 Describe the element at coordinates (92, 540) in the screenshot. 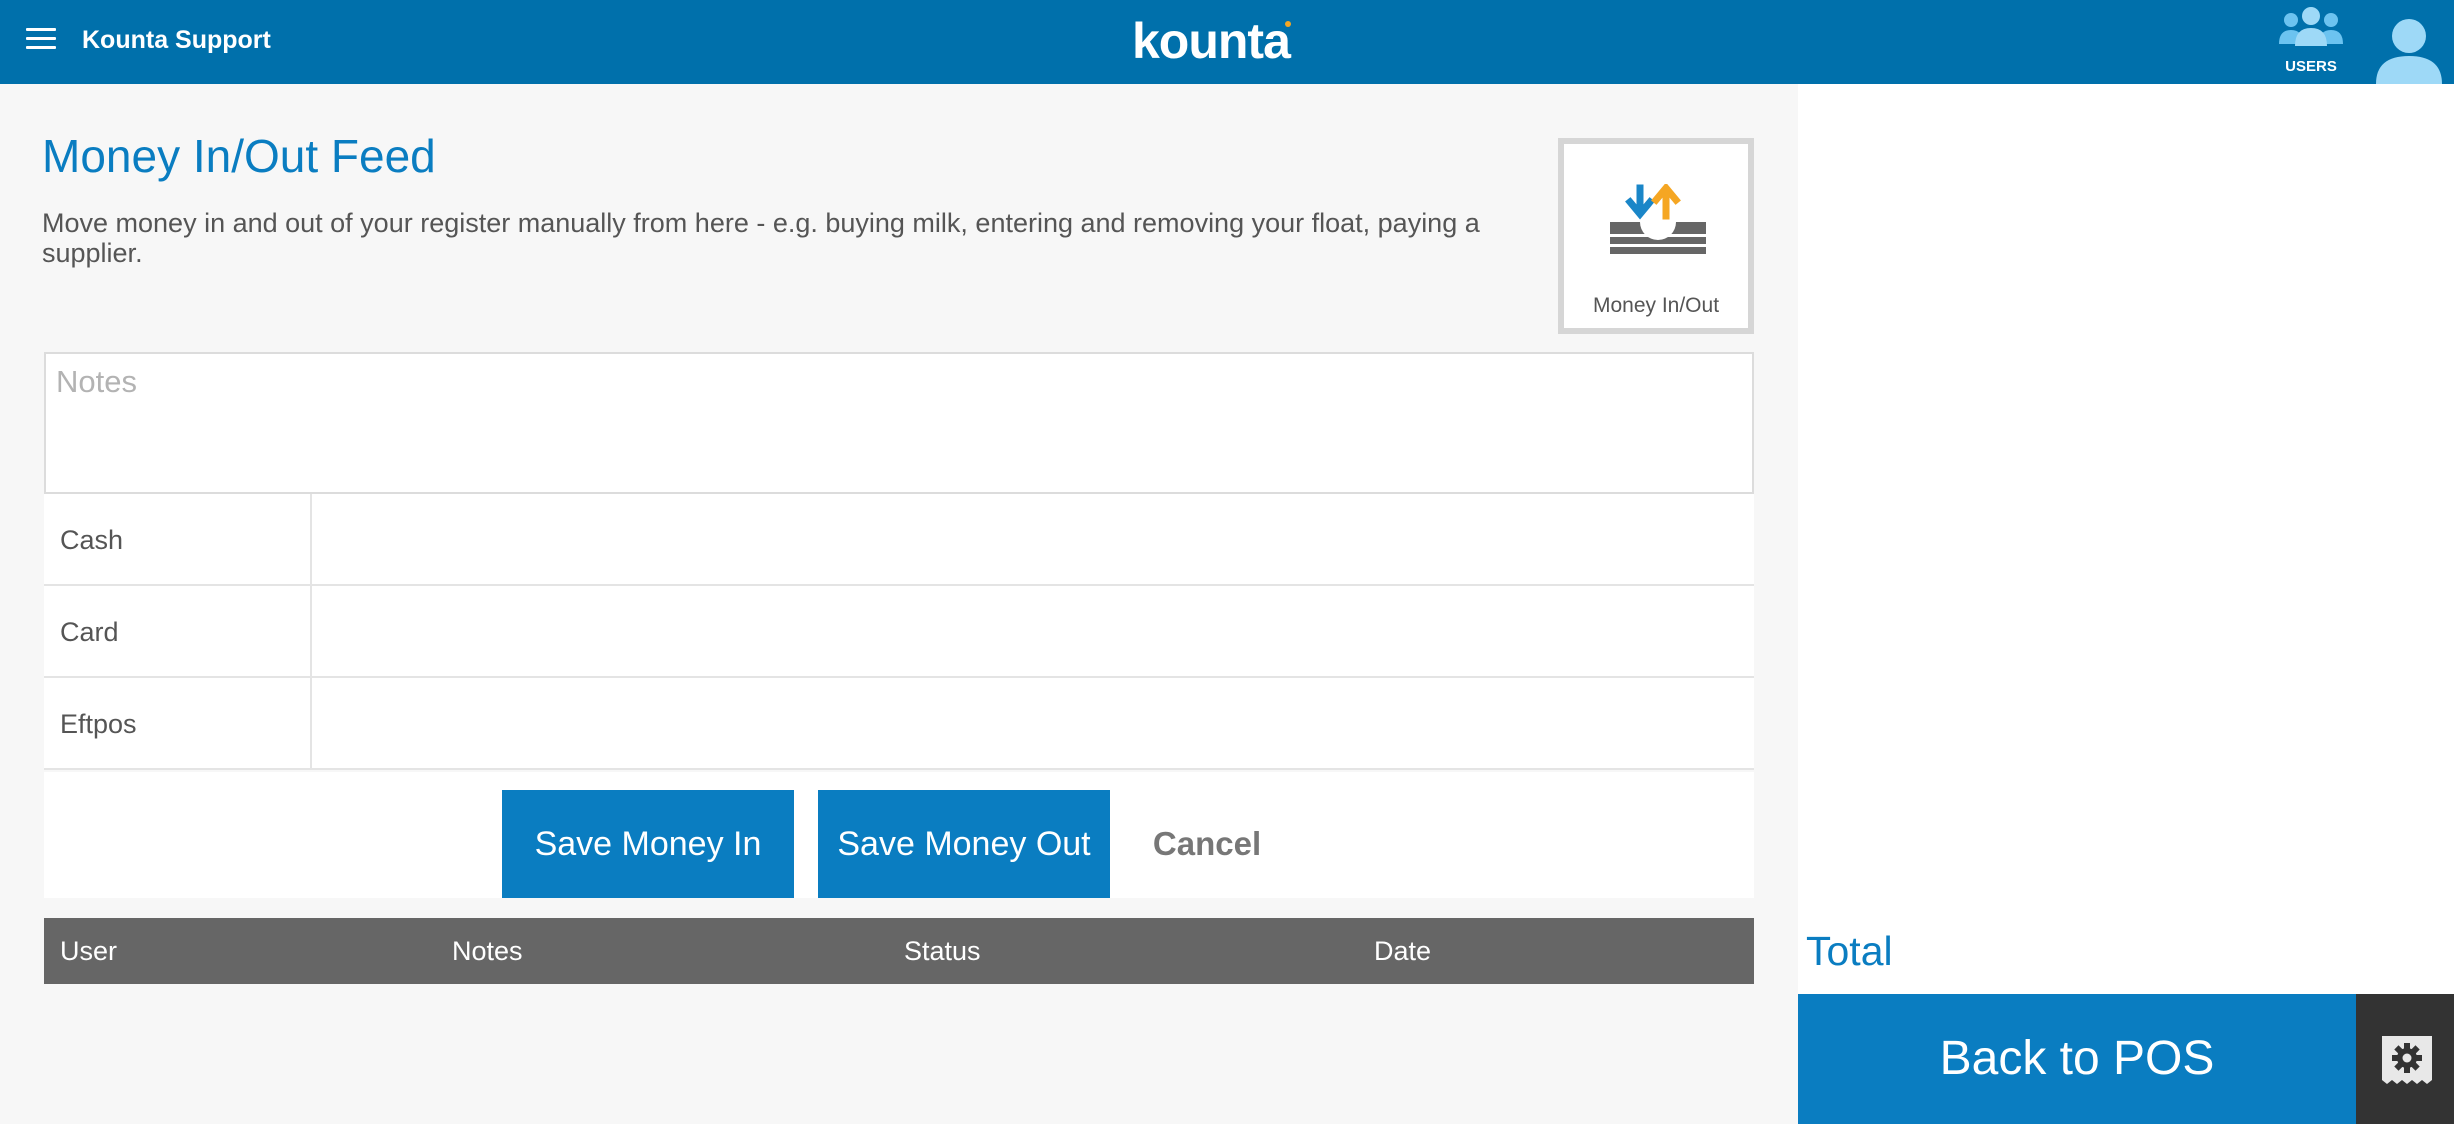

I see `payment-label: Cash` at that location.